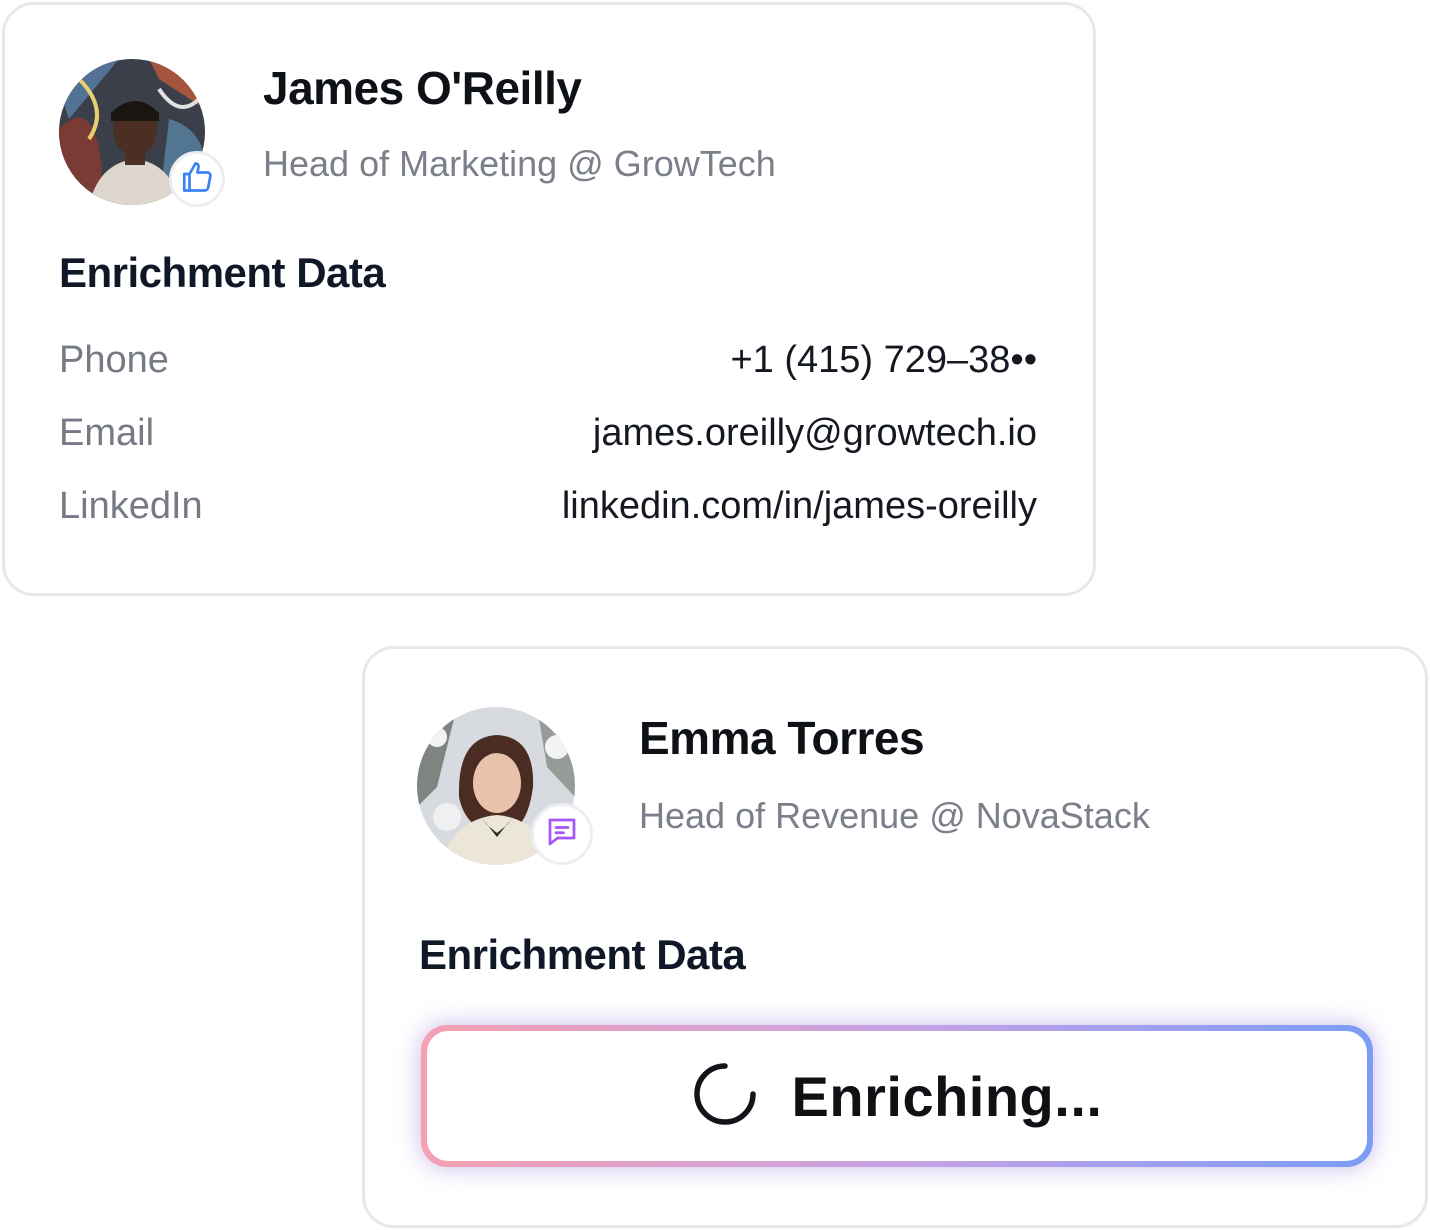  Describe the element at coordinates (782, 738) in the screenshot. I see `contact-name: Emma Torres` at that location.